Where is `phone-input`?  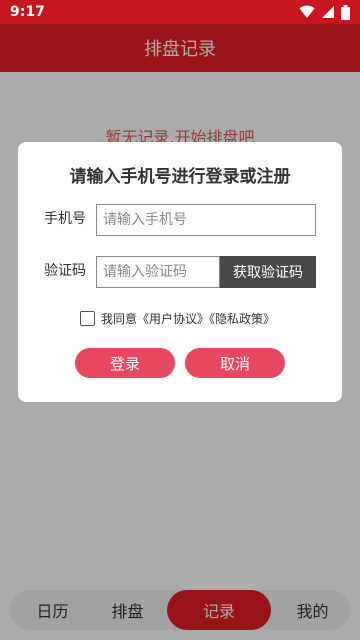 phone-input is located at coordinates (206, 220).